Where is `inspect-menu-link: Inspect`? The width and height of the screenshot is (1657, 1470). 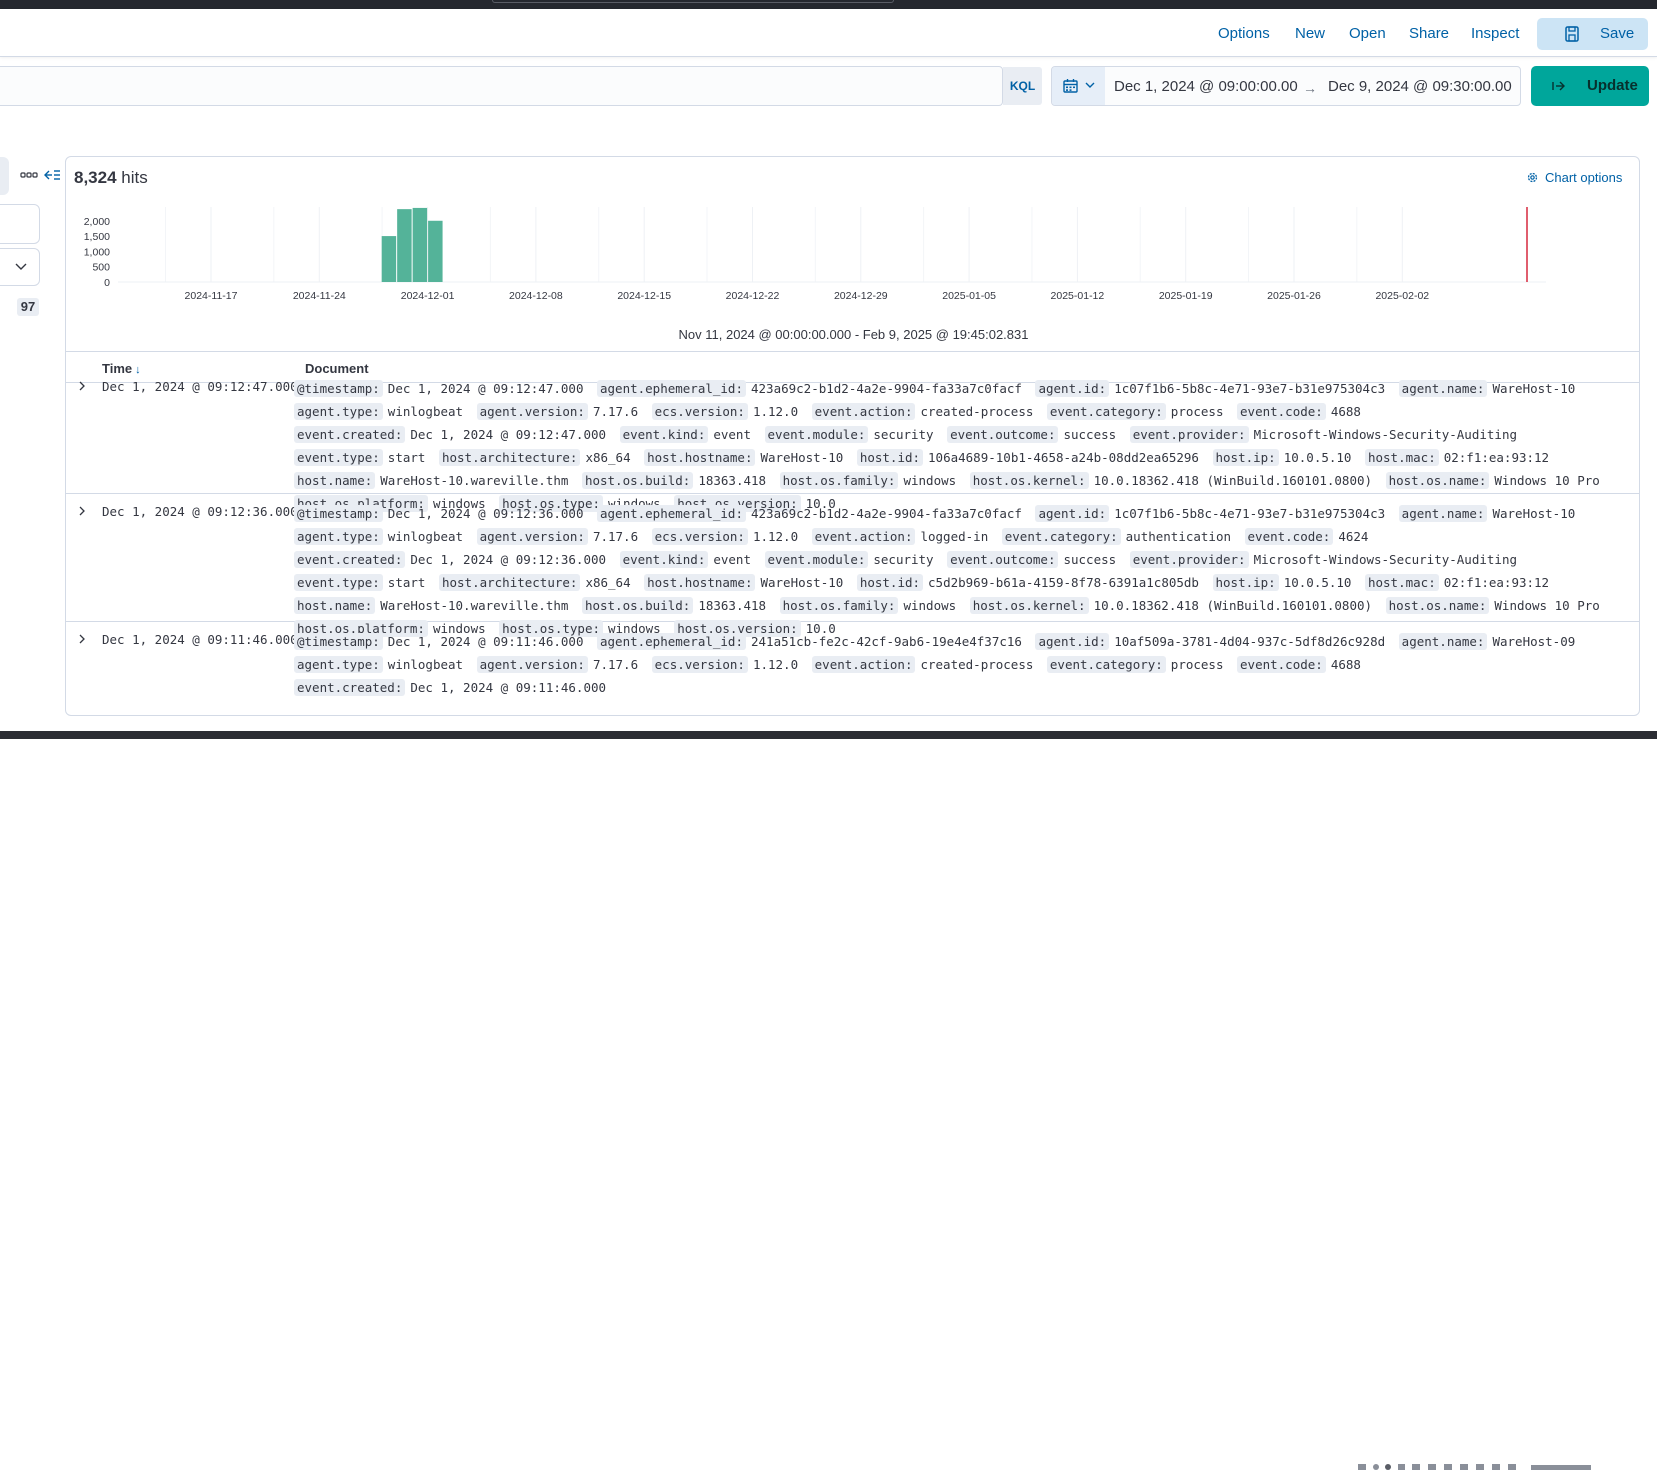 inspect-menu-link: Inspect is located at coordinates (1495, 33).